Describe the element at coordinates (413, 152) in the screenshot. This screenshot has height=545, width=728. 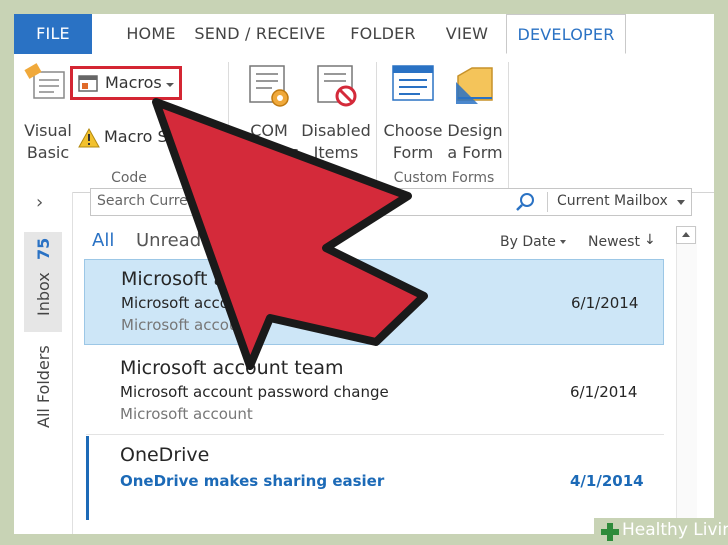
I see `choose-form-label-2: Form` at that location.